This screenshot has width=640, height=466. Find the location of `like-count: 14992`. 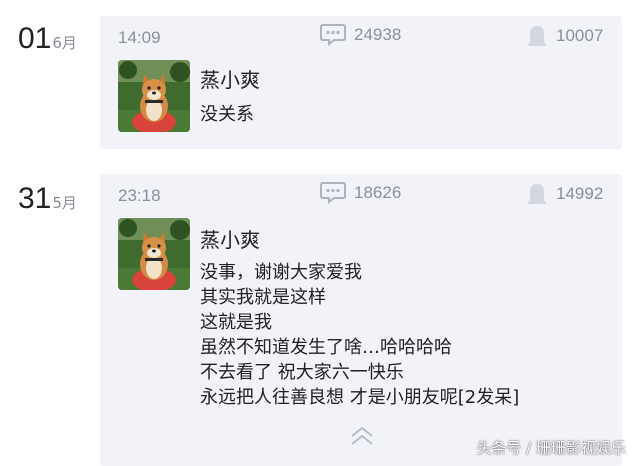

like-count: 14992 is located at coordinates (580, 193).